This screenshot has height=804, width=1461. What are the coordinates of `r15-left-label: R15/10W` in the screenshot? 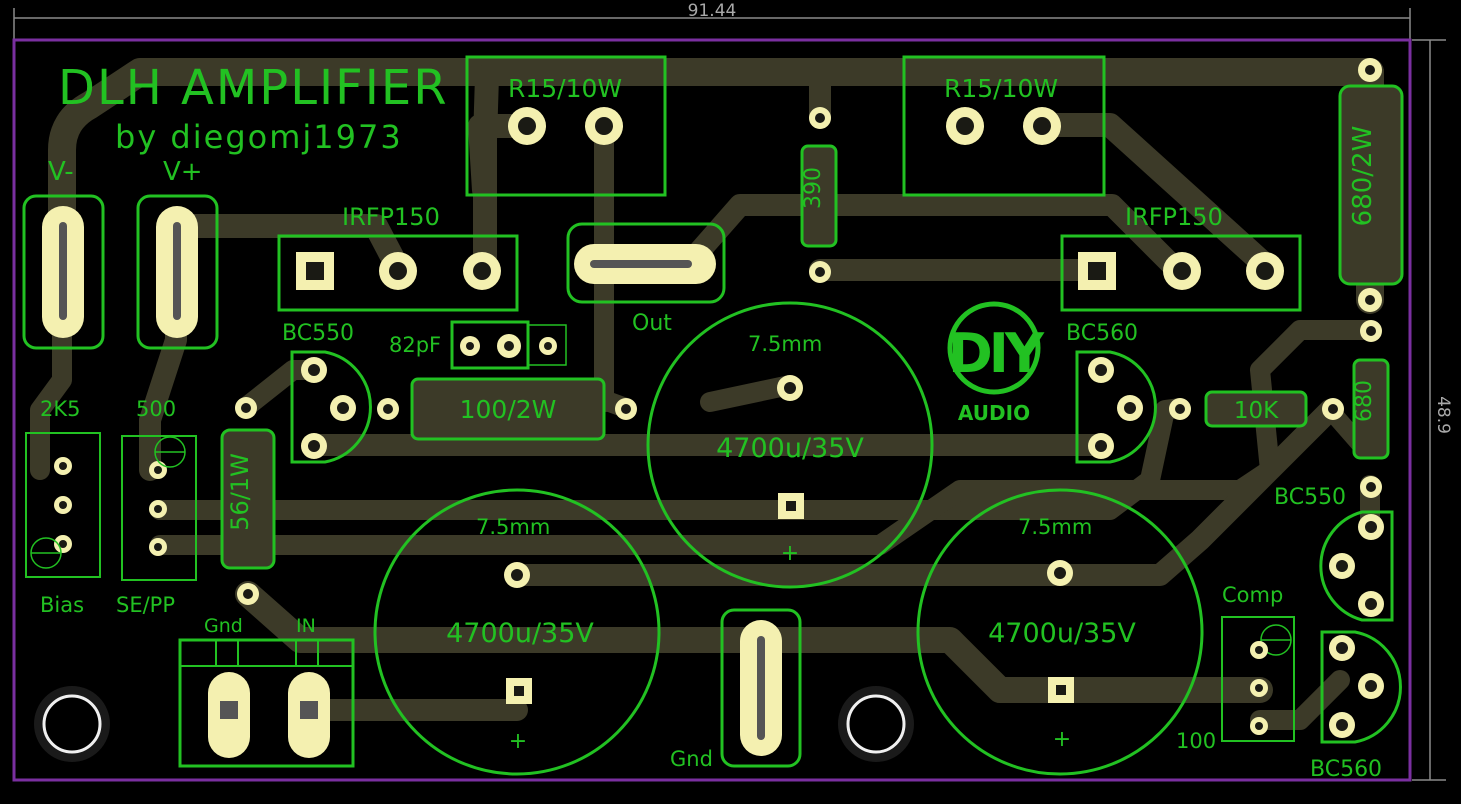 It's located at (565, 88).